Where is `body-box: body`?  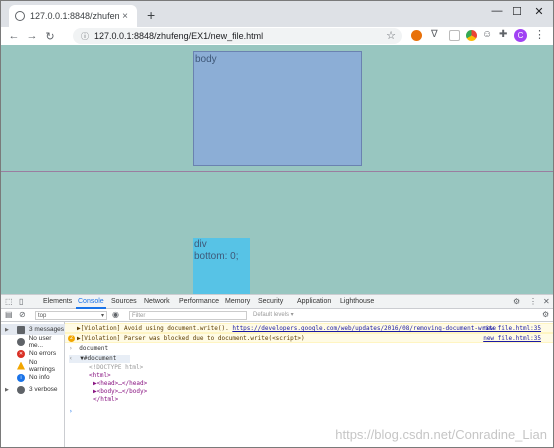 body-box: body is located at coordinates (277, 108).